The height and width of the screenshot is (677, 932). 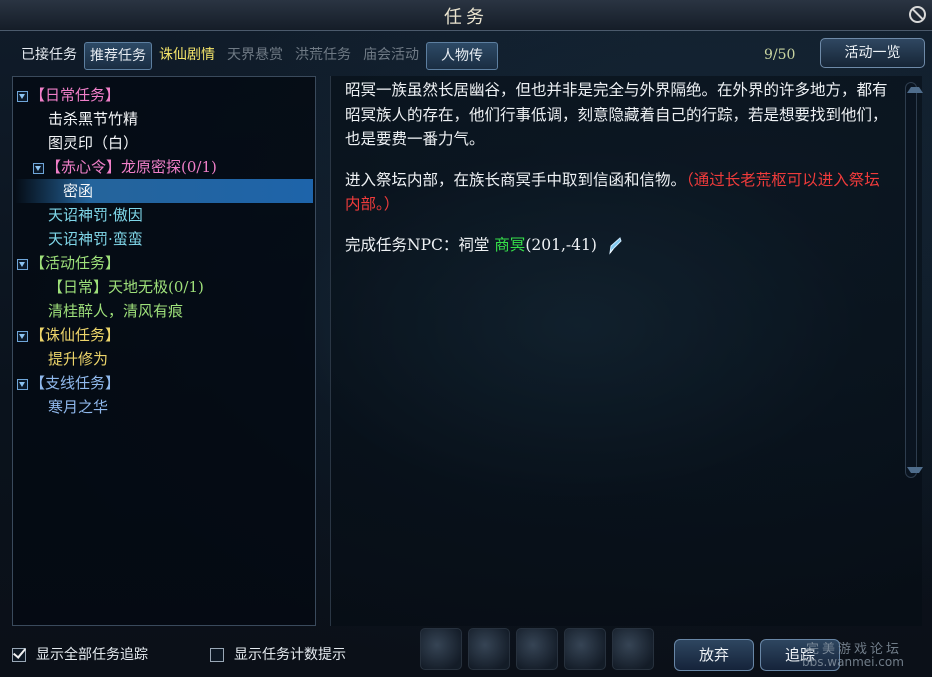 What do you see at coordinates (509, 245) in the screenshot?
I see `npc-name-link: 商冥` at bounding box center [509, 245].